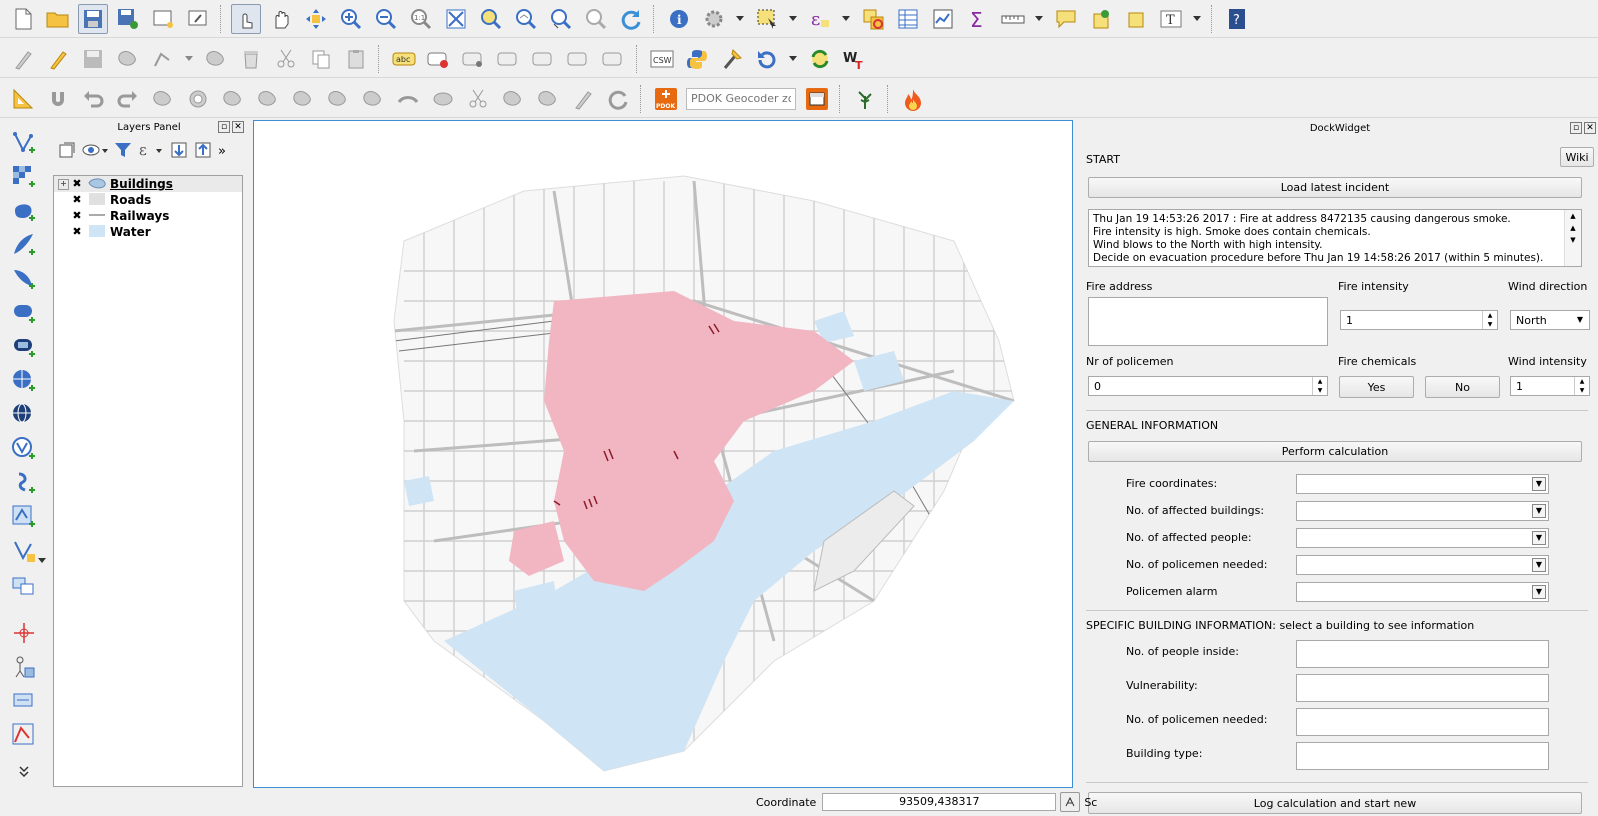 This screenshot has width=1598, height=816. Describe the element at coordinates (338, 99) in the screenshot. I see `delete-part-icon` at that location.